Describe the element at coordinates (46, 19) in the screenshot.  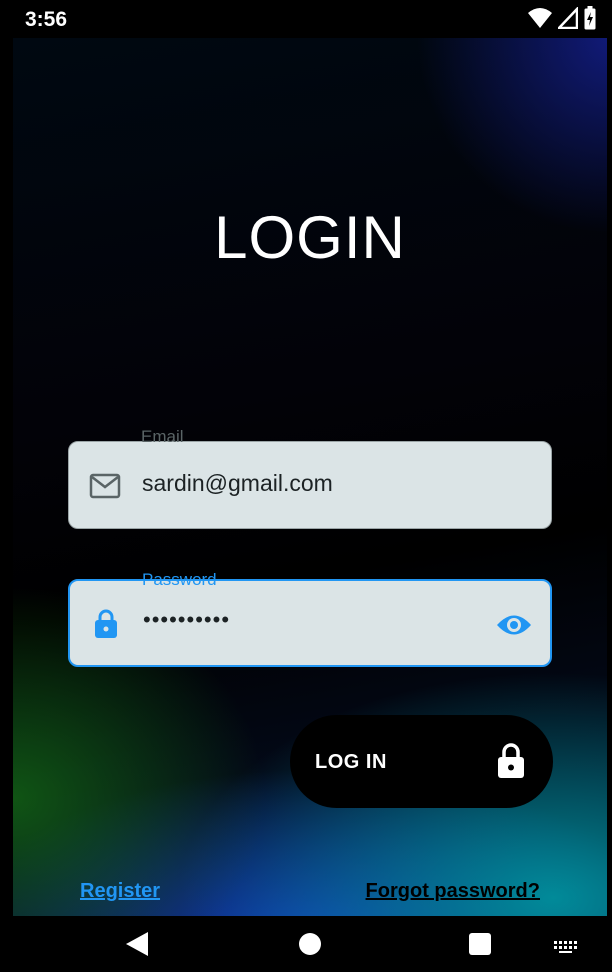
I see `status-time: 3:56` at that location.